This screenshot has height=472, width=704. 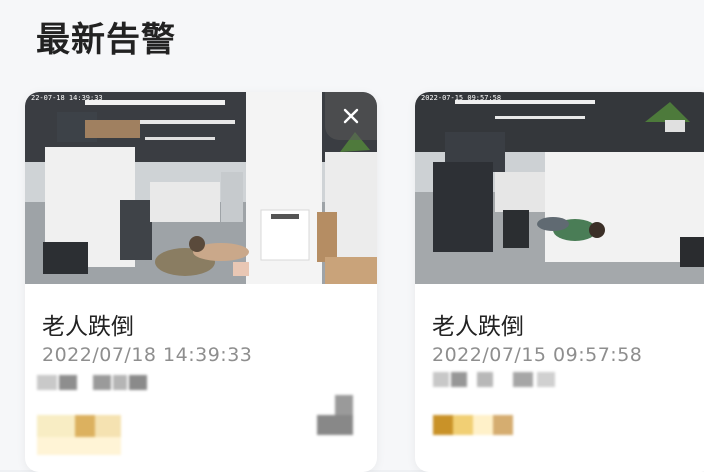 I want to click on snapshot-timestamp: 22-07-18 14:39:33, so click(x=67, y=98).